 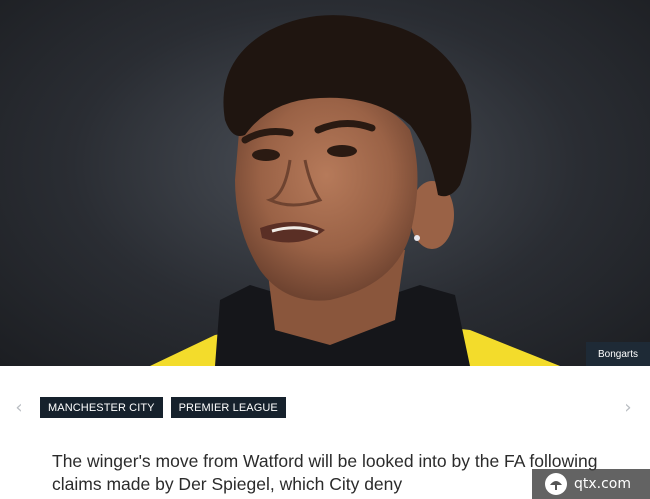 What do you see at coordinates (603, 484) in the screenshot?
I see `watermark-text: qtx.com` at bounding box center [603, 484].